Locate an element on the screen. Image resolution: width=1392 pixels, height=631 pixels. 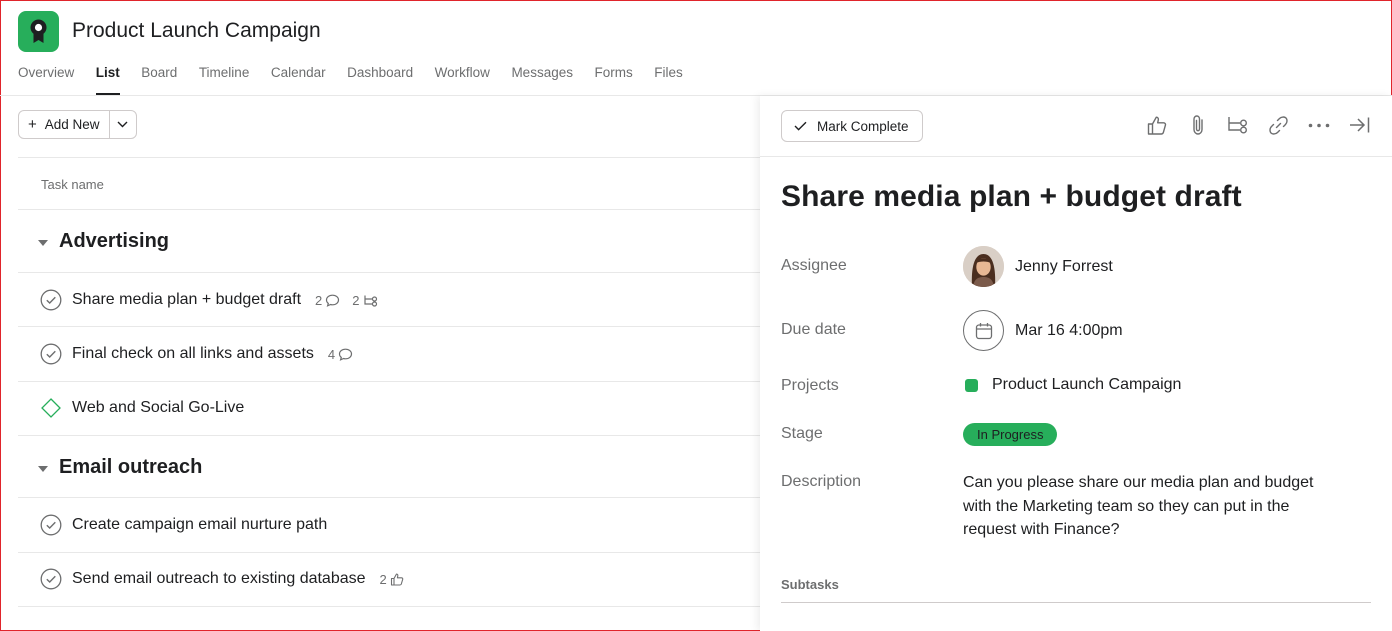
milestone-diamond-icon is located at coordinates (51, 408).